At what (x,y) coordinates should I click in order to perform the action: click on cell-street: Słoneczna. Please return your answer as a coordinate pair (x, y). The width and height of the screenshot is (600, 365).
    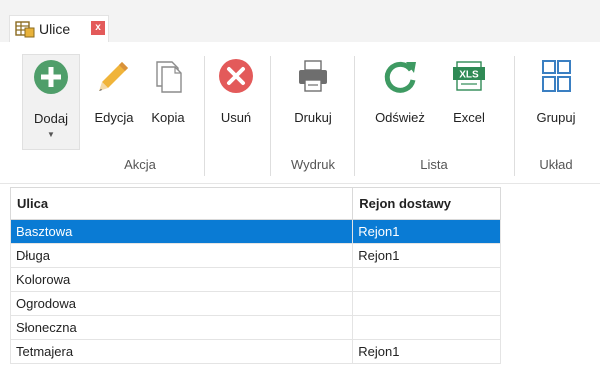
    Looking at the image, I should click on (181, 327).